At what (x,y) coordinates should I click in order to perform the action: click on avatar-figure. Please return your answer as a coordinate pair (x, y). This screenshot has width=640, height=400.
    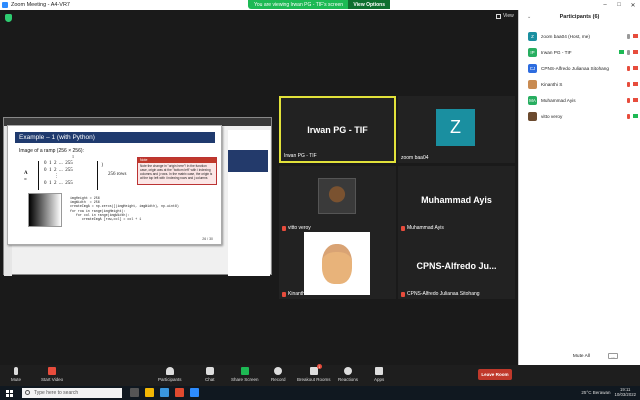
    Looking at the image, I should click on (337, 263).